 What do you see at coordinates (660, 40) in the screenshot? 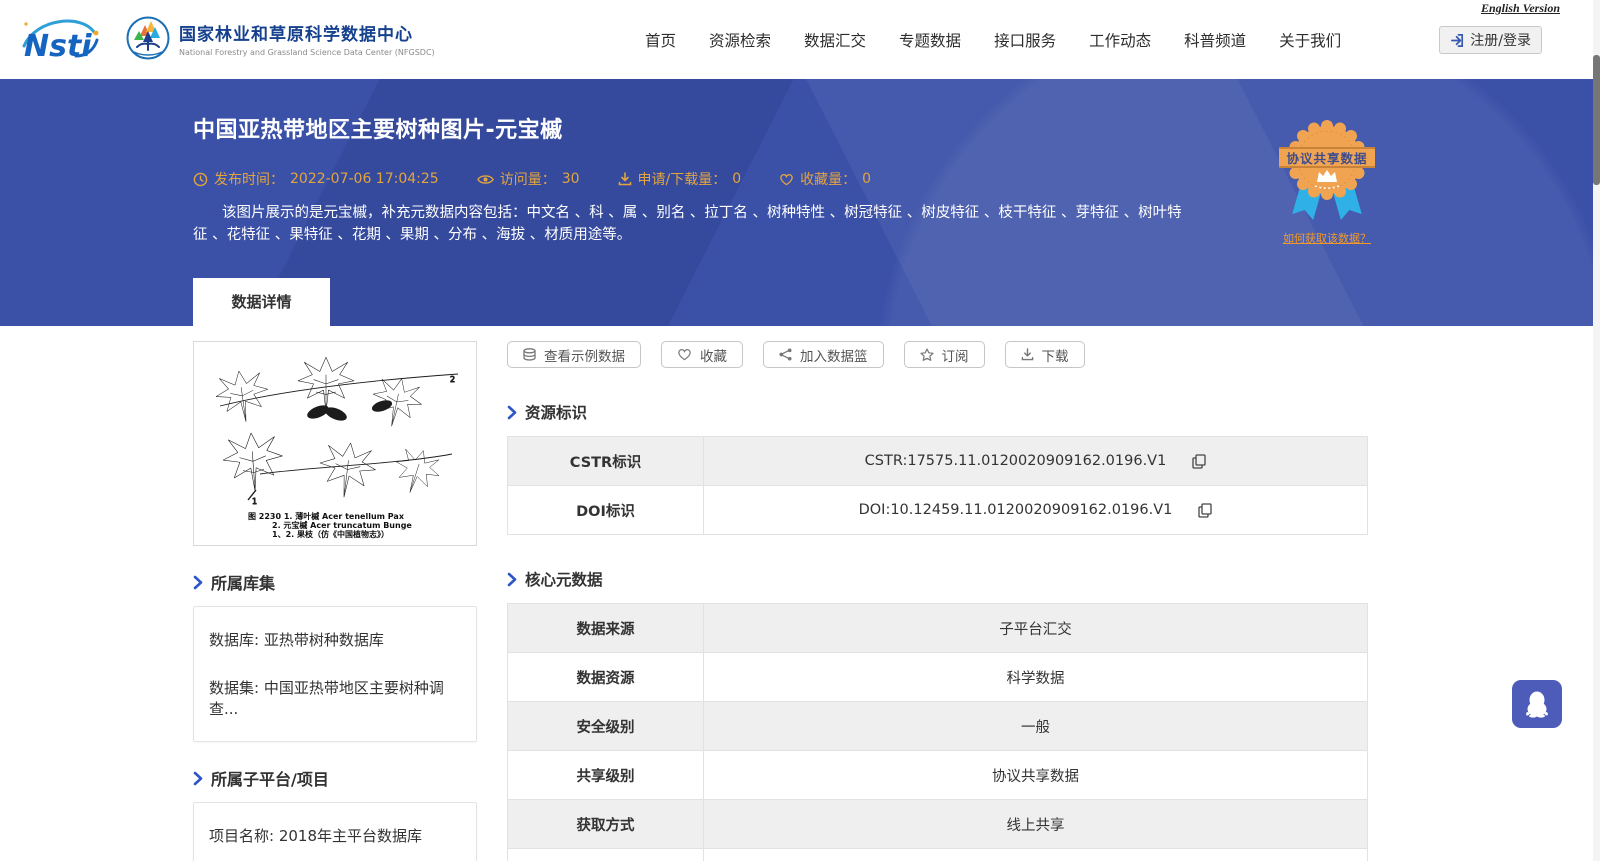
I see `nav-home: 首页` at bounding box center [660, 40].